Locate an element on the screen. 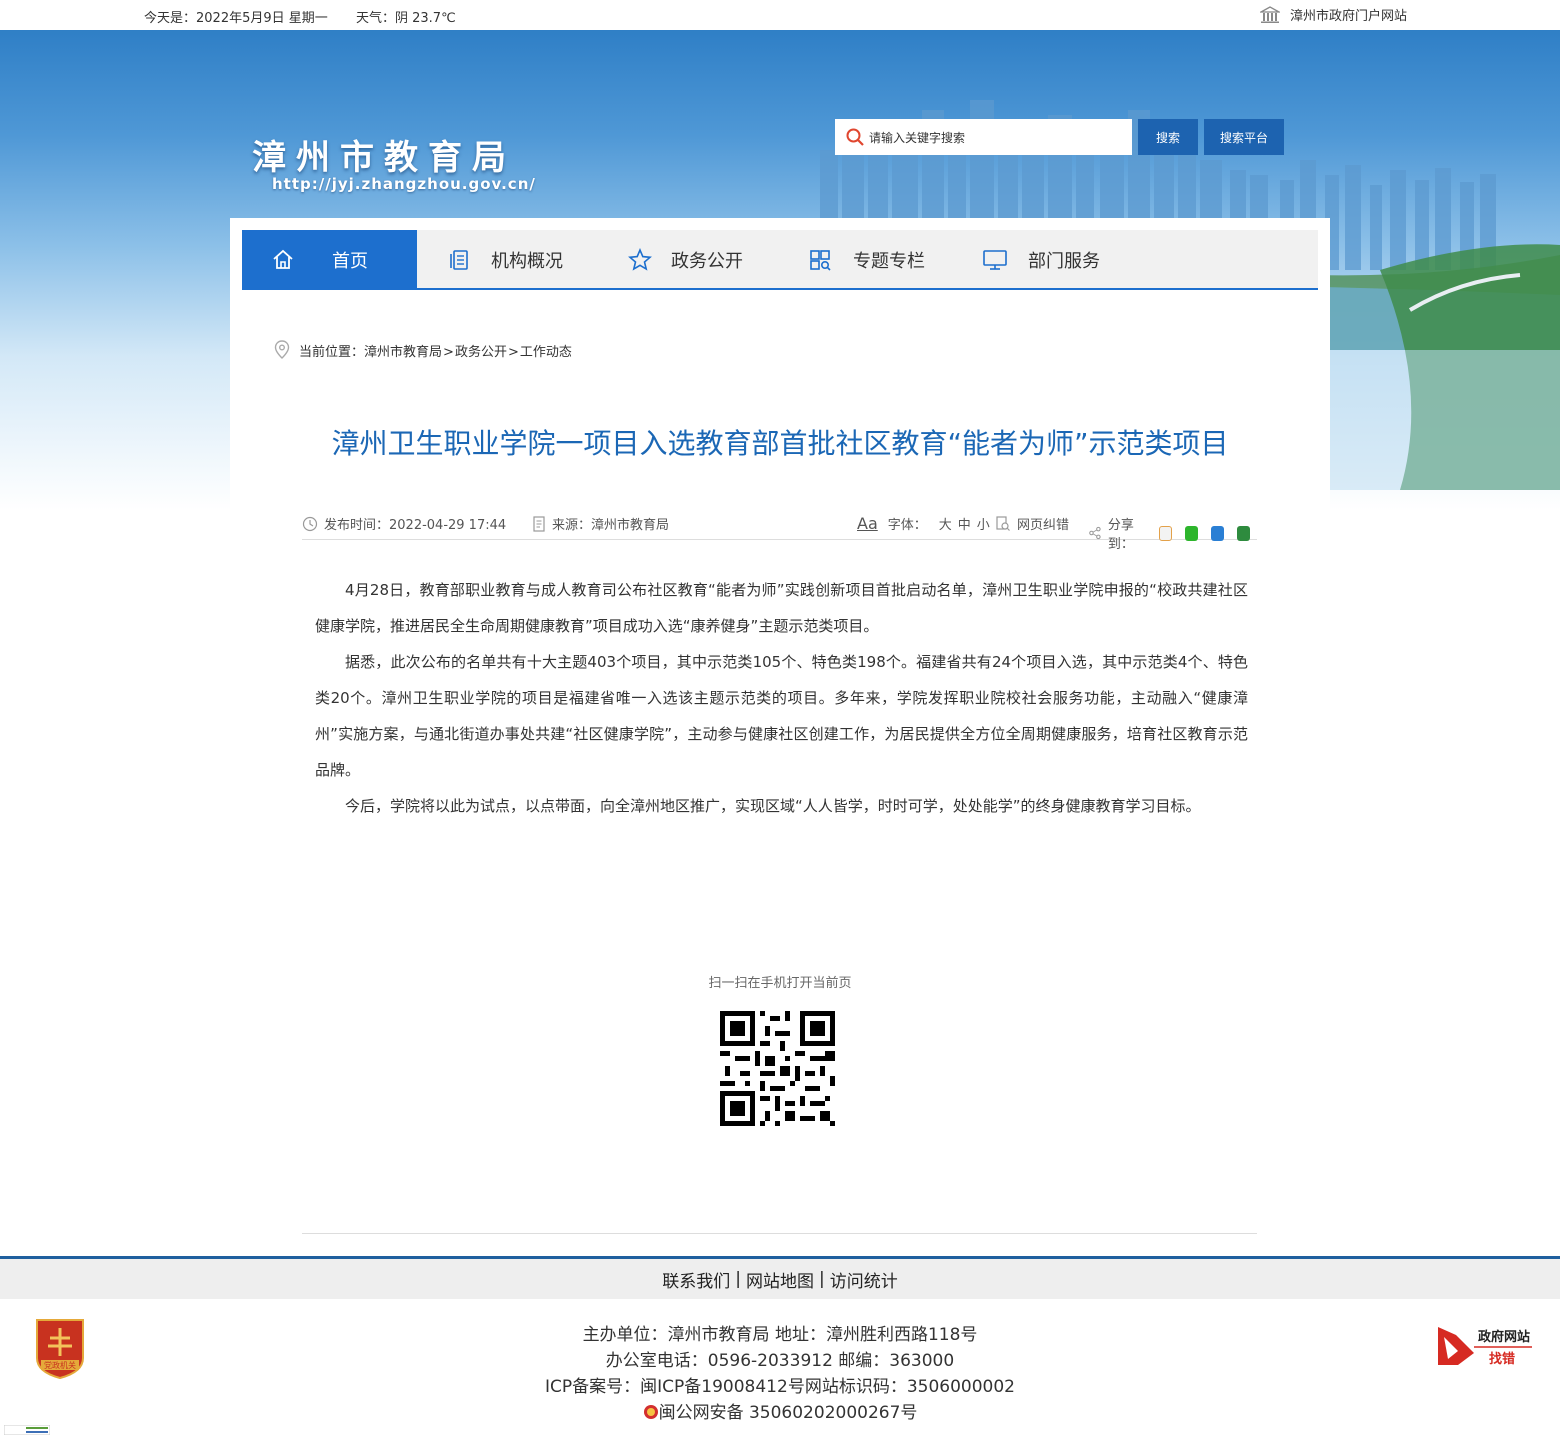 The height and width of the screenshot is (1441, 1560). footer-host: 主办单位：漳州市教育局 地址：漳州胜利西路118号 is located at coordinates (780, 1335).